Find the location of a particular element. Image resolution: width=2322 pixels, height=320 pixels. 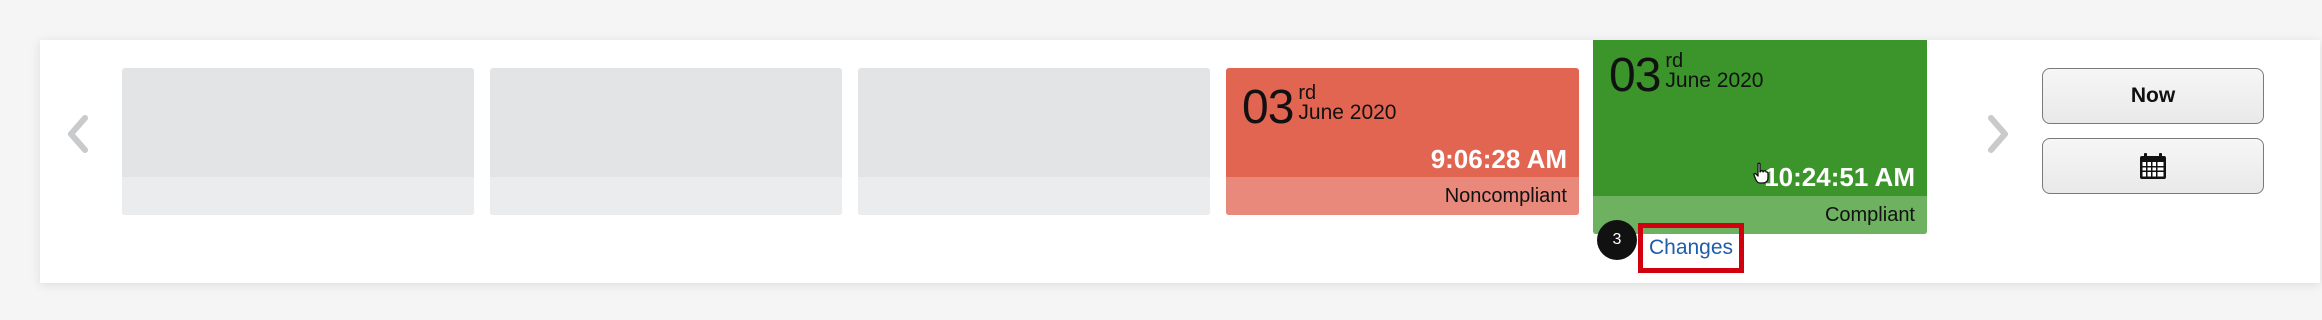

status-label: Noncompliant is located at coordinates (1505, 195).